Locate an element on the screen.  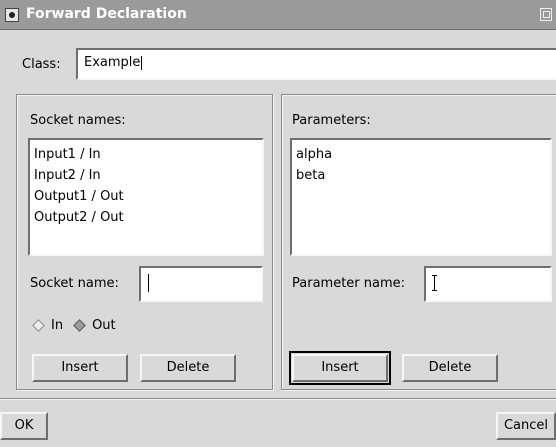
title-bar: Forward Declaration is located at coordinates (278, 15).